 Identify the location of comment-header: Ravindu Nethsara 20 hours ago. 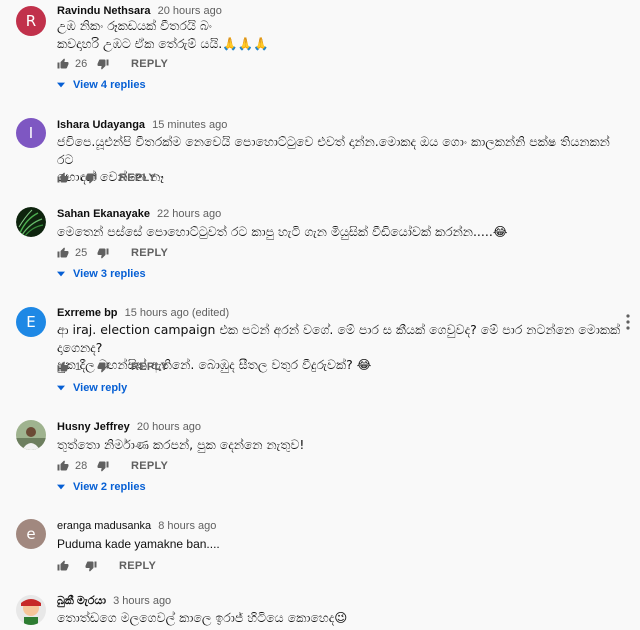
(139, 11).